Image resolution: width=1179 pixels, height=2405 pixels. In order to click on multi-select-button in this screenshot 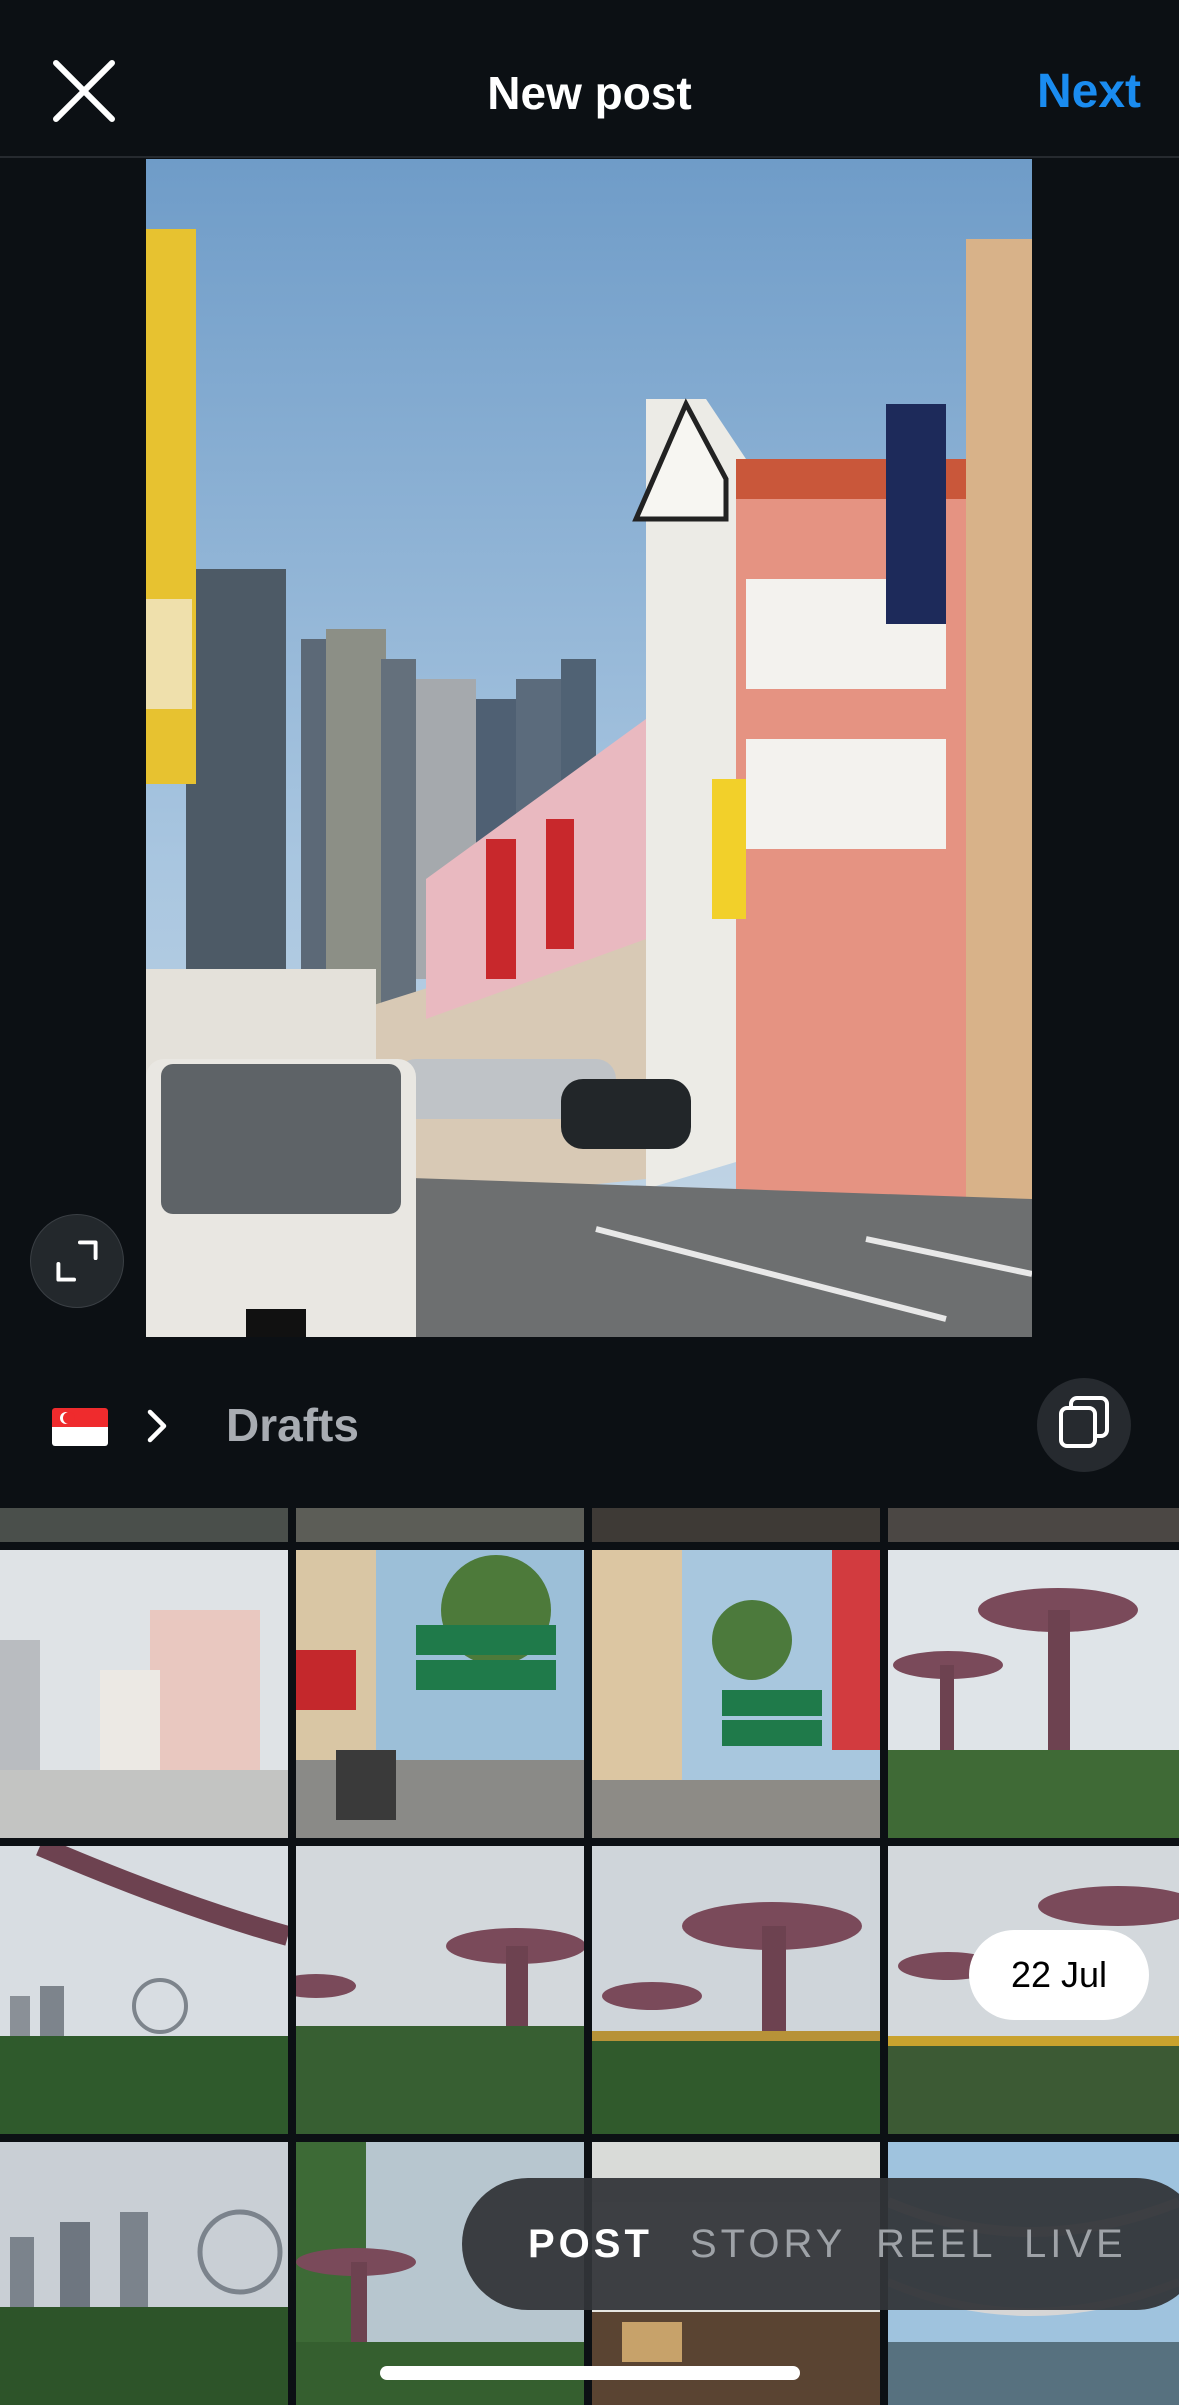, I will do `click(1084, 1425)`.